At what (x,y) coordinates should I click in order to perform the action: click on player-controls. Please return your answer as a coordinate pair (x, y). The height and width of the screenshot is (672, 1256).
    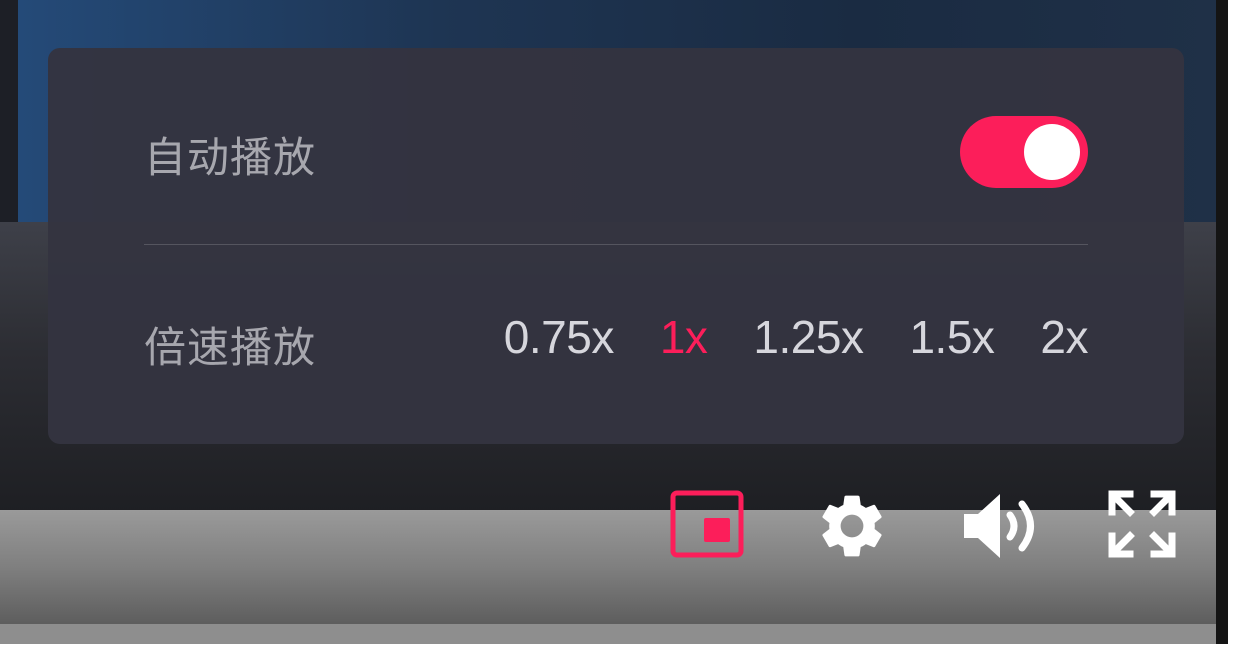
    Looking at the image, I should click on (923, 525).